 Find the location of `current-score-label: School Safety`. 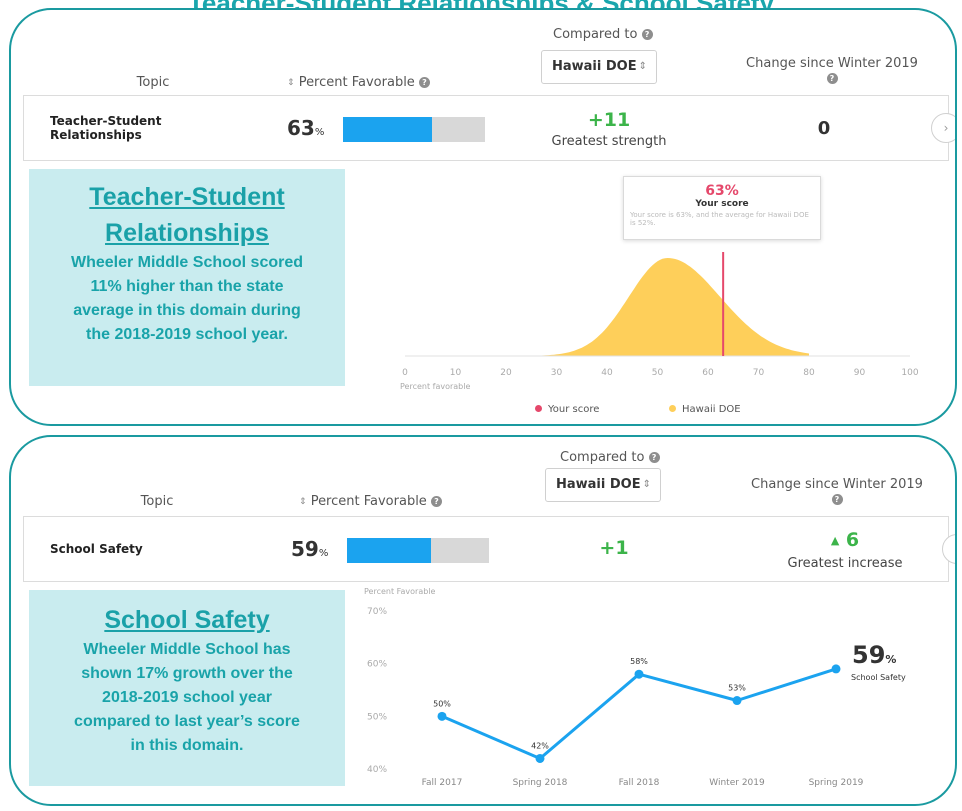

current-score-label: School Safety is located at coordinates (878, 677).